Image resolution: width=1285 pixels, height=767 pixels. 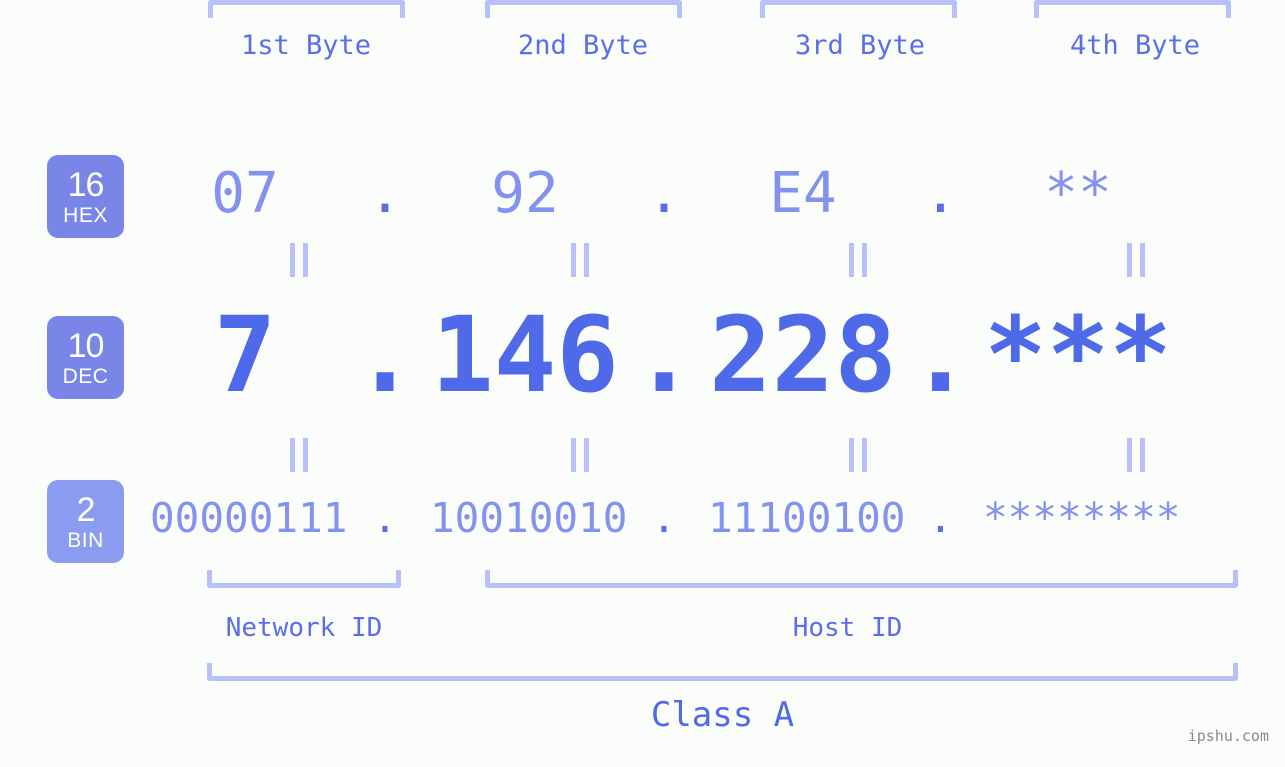 I want to click on class-bracket, so click(x=722, y=672).